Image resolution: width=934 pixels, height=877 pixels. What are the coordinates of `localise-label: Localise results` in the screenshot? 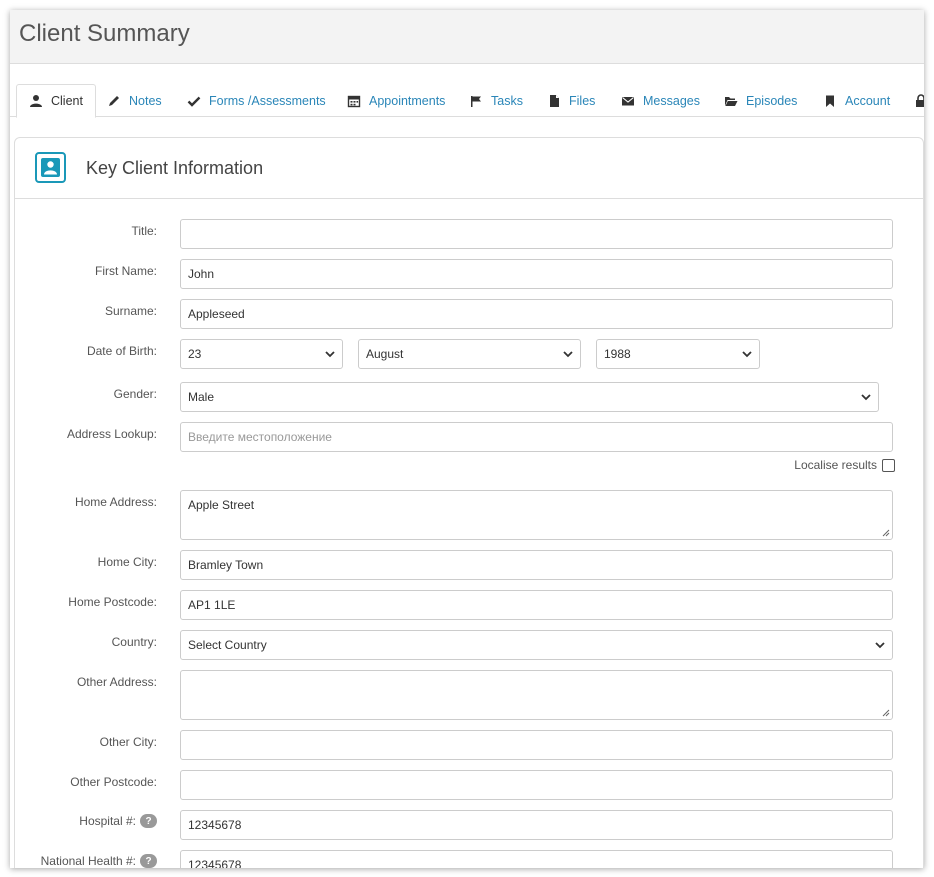 It's located at (835, 465).